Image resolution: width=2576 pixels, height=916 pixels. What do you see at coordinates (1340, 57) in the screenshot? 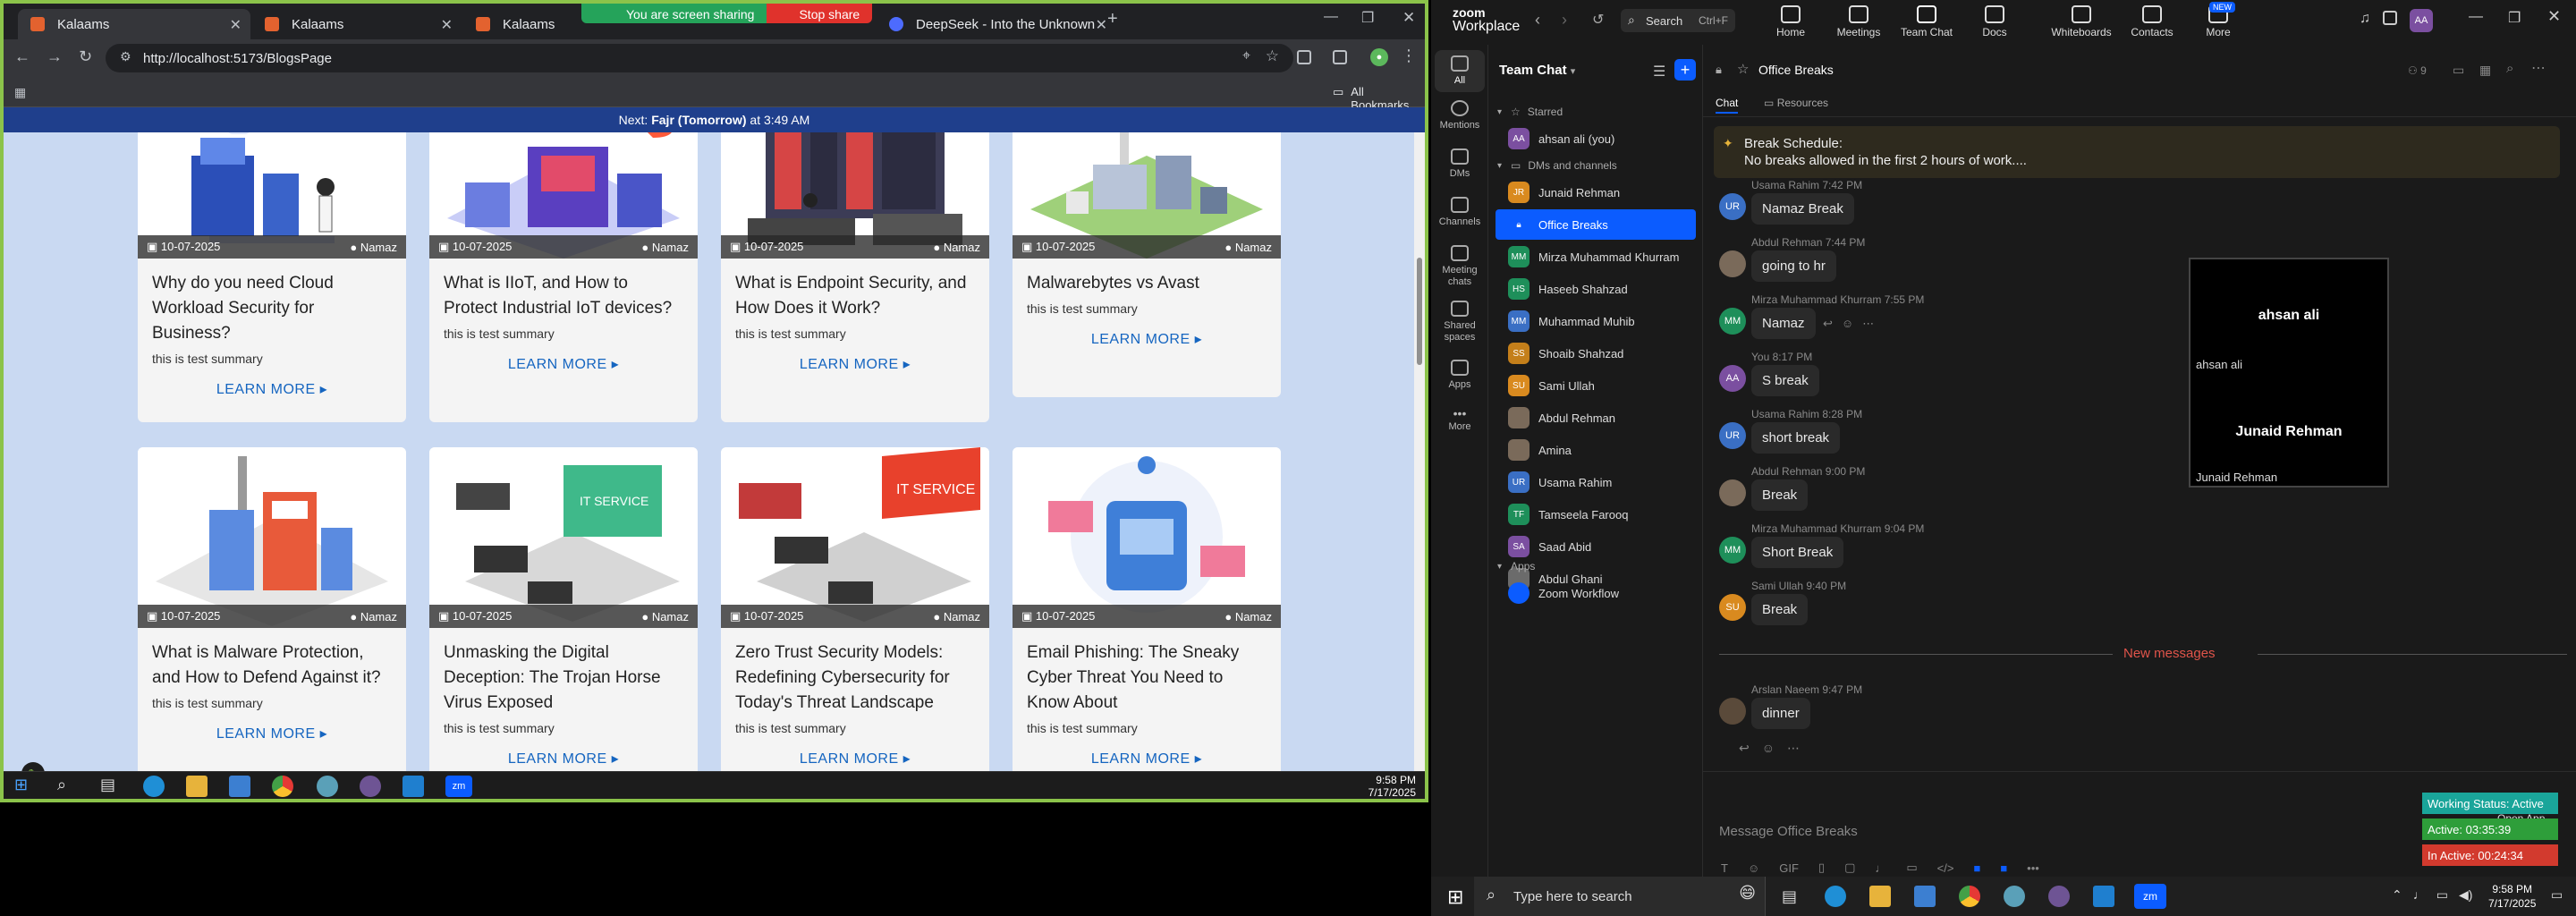
I see `puzzle-icon` at bounding box center [1340, 57].